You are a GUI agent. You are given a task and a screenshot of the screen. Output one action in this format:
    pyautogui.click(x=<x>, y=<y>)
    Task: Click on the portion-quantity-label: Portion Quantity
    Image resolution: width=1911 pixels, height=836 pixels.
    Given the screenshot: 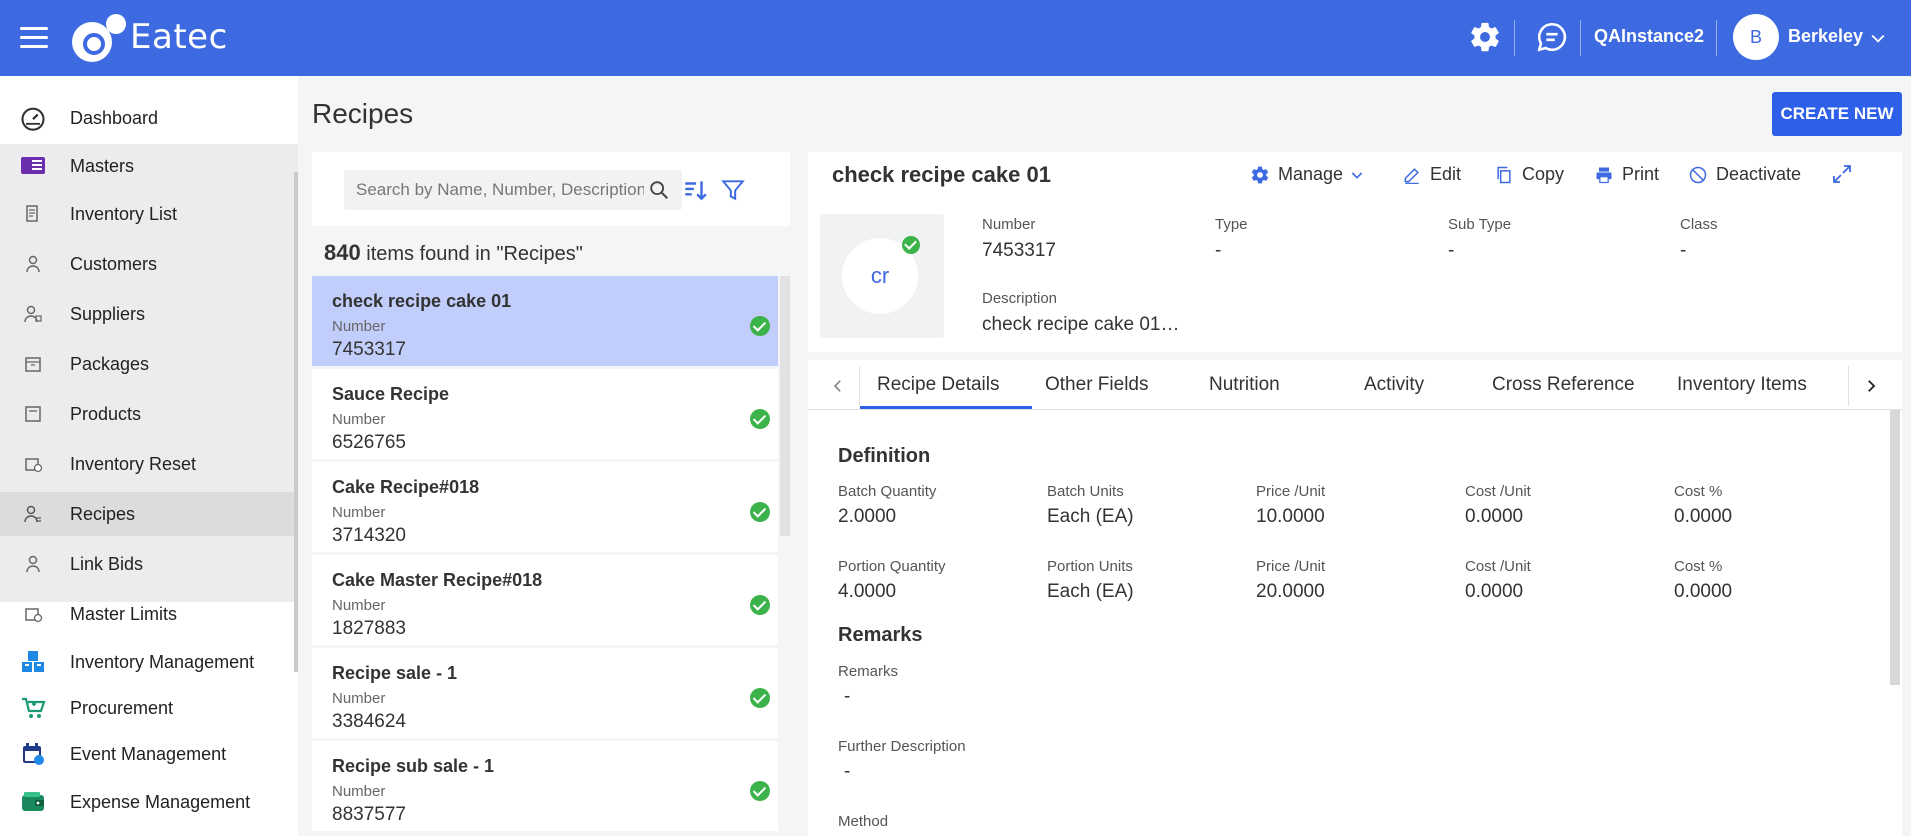 What is the action you would take?
    pyautogui.click(x=892, y=566)
    